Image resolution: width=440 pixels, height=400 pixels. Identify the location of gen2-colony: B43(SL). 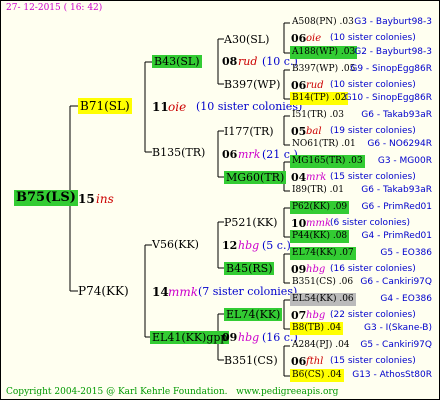
(177, 61).